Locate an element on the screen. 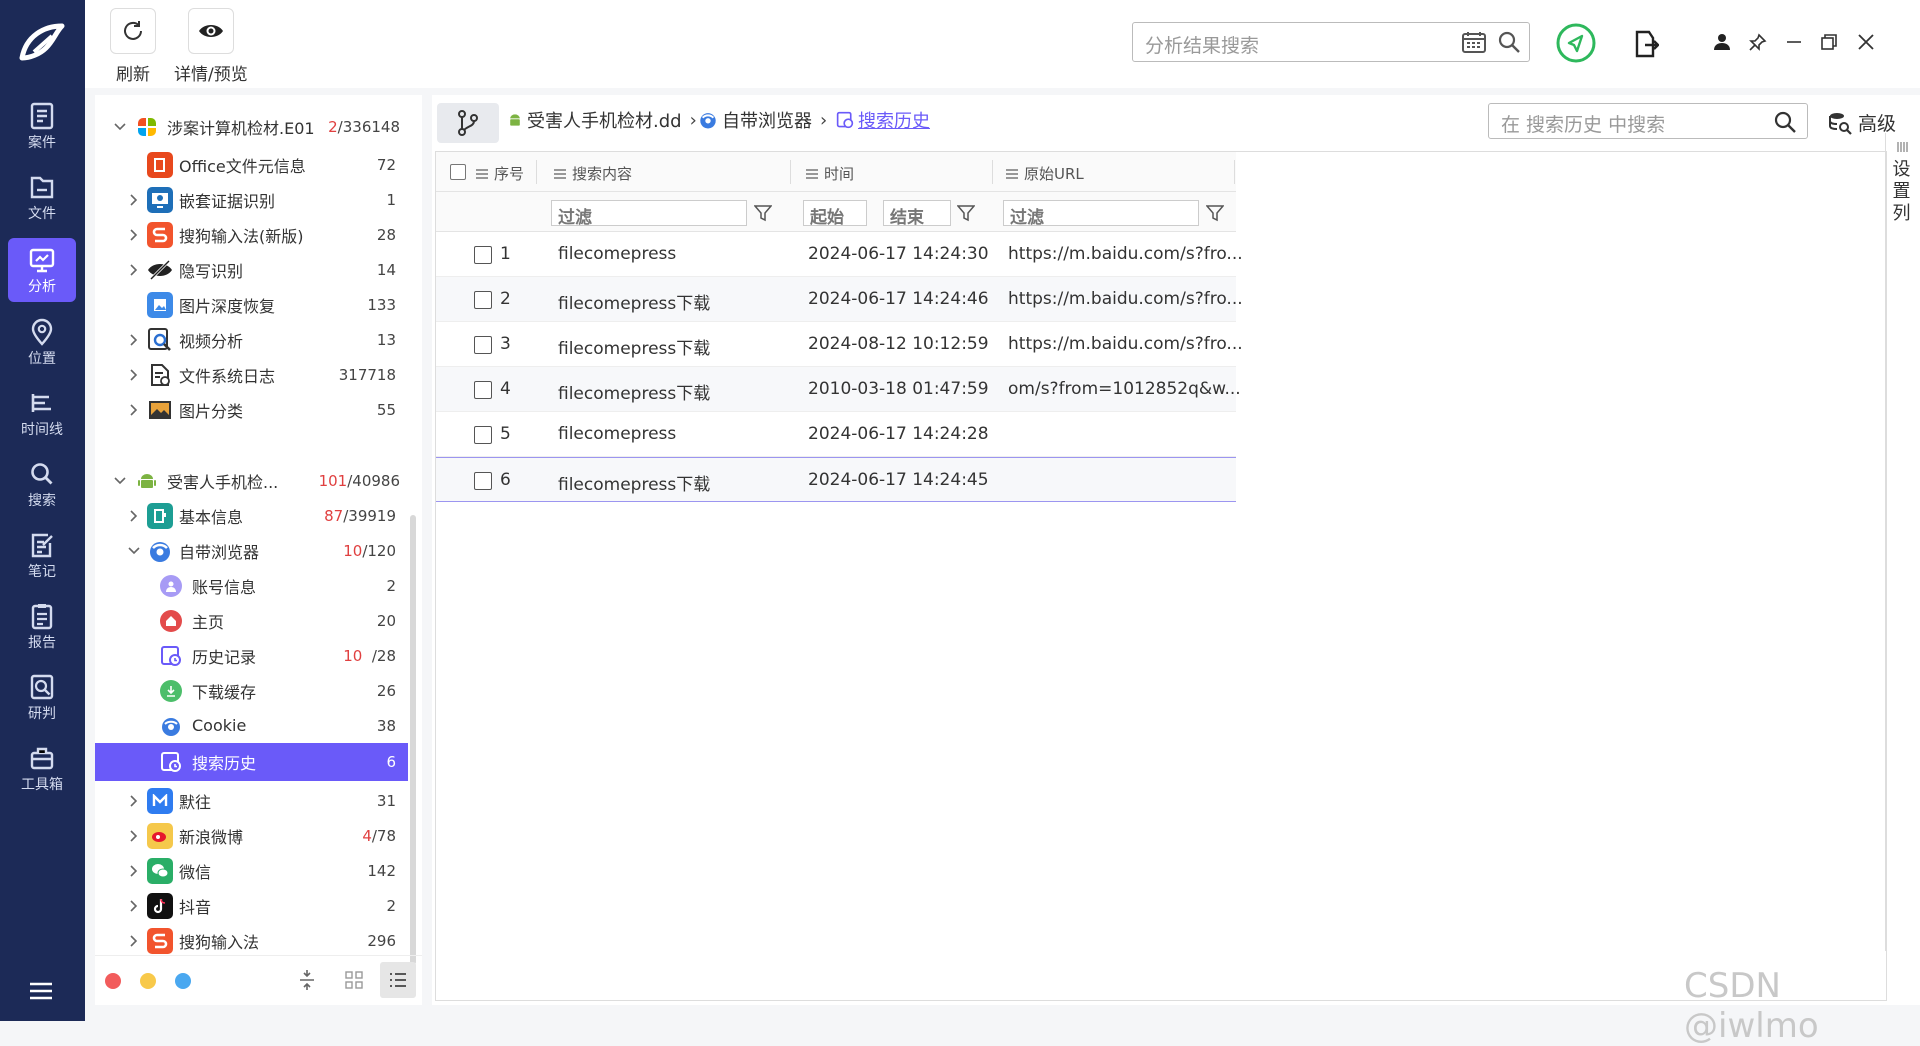 The height and width of the screenshot is (1046, 1920). tree-item-sogou-new: 搜狗输入法(新版) 28 is located at coordinates (251, 234).